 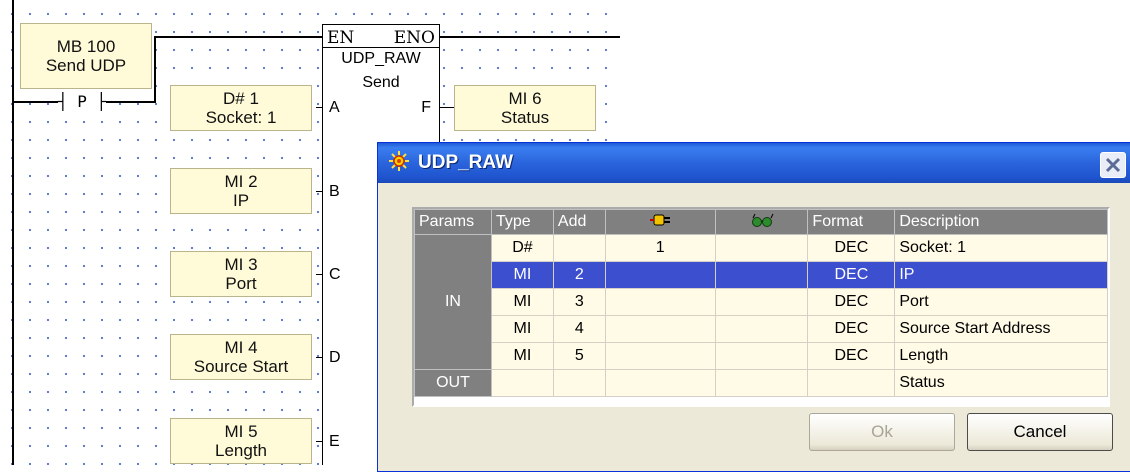 I want to click on operand-description: Send UDP, so click(x=86, y=65).